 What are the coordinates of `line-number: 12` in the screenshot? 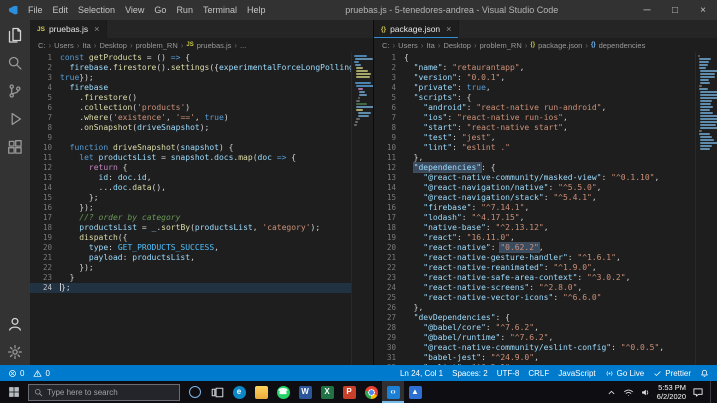 It's located at (389, 168).